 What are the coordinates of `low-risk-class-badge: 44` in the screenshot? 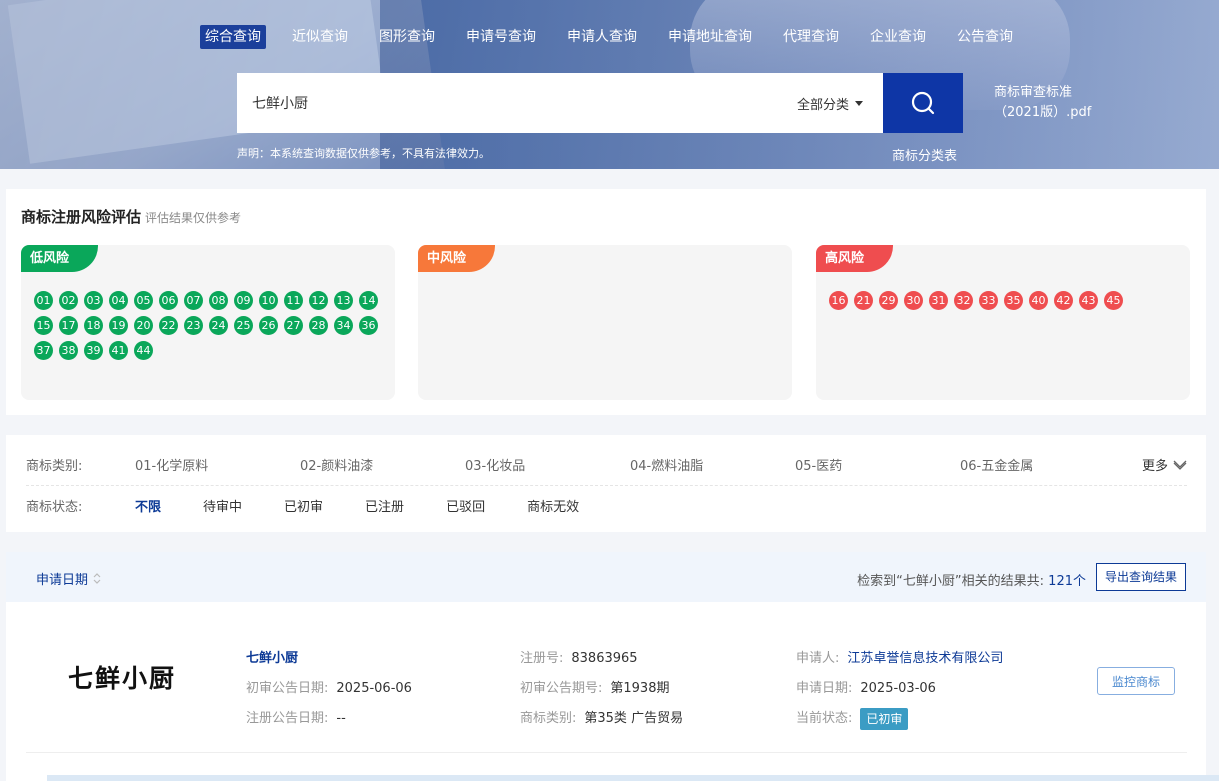 It's located at (143, 350).